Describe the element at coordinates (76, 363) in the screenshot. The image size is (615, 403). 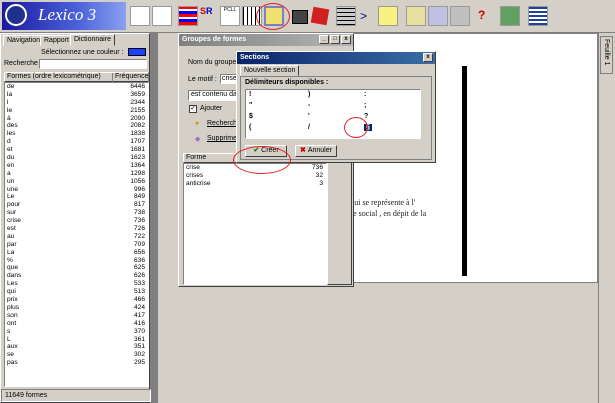
I see `list-item: pas 295` at that location.